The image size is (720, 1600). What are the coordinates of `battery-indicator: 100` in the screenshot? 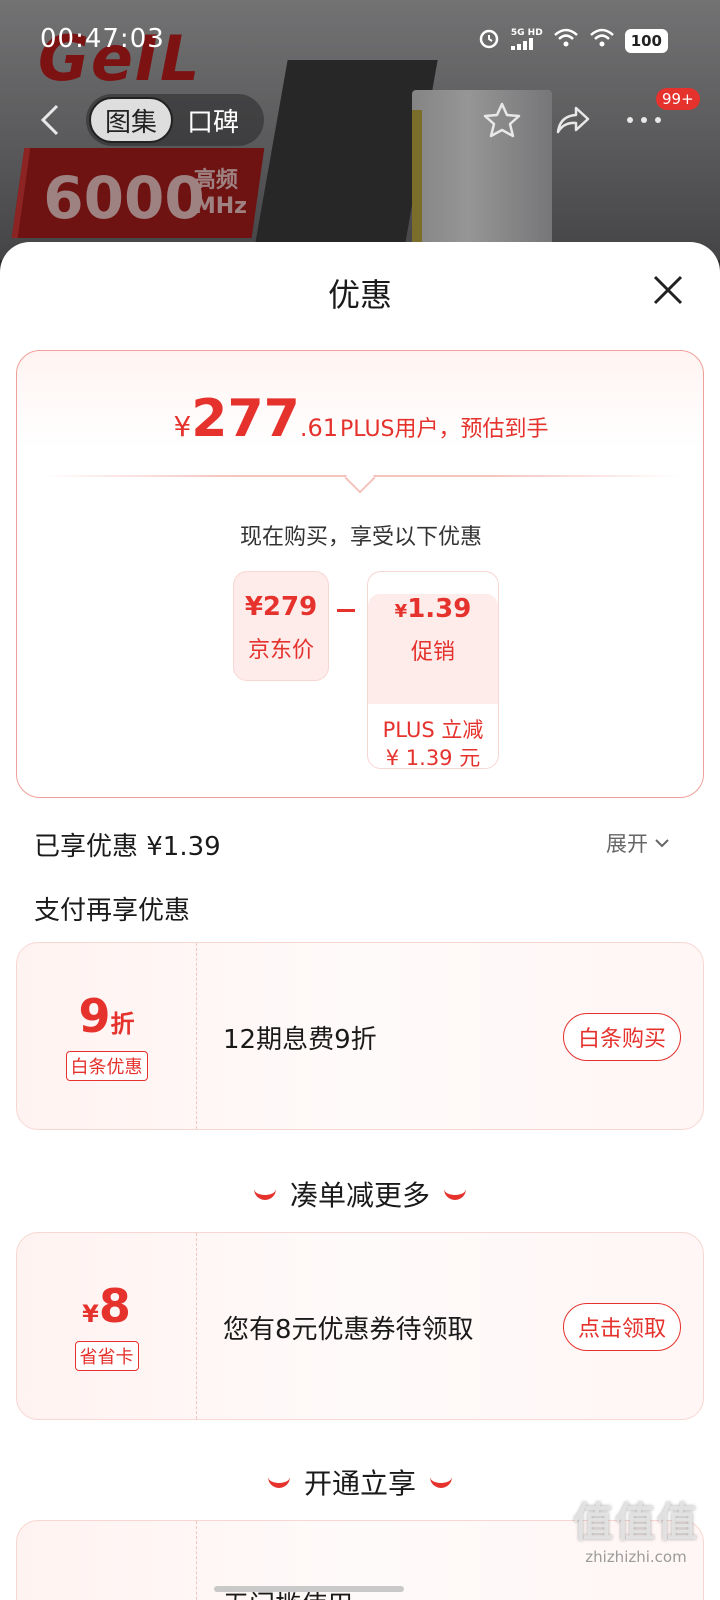 It's located at (646, 41).